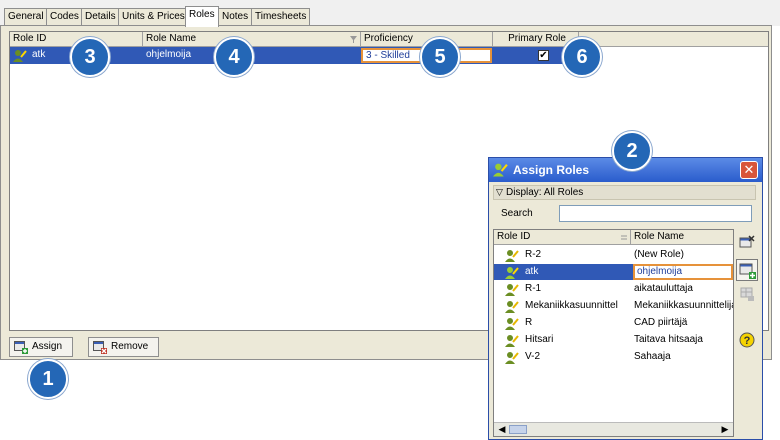 Image resolution: width=780 pixels, height=440 pixels. I want to click on callout-badge-4: 4, so click(234, 57).